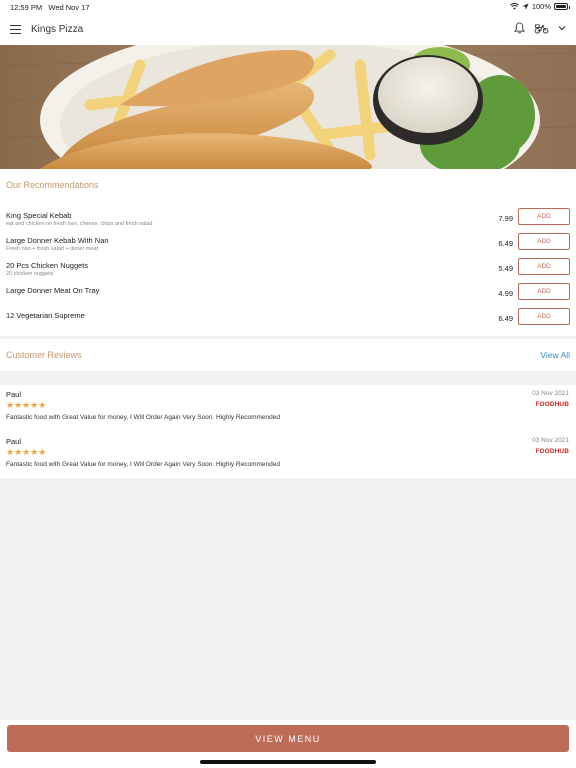 The image size is (576, 768). Describe the element at coordinates (519, 28) in the screenshot. I see `bell-icon` at that location.